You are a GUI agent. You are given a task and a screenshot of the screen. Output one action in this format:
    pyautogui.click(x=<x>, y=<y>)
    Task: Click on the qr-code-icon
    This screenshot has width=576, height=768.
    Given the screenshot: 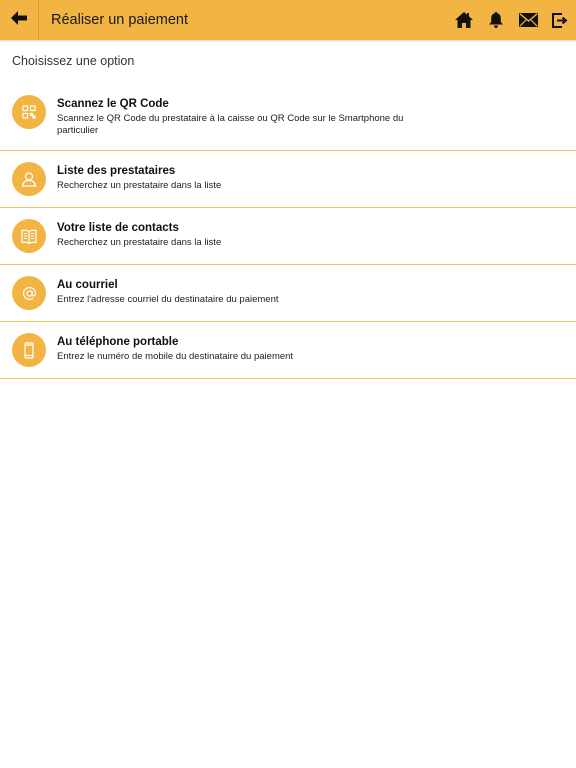 What is the action you would take?
    pyautogui.click(x=29, y=112)
    